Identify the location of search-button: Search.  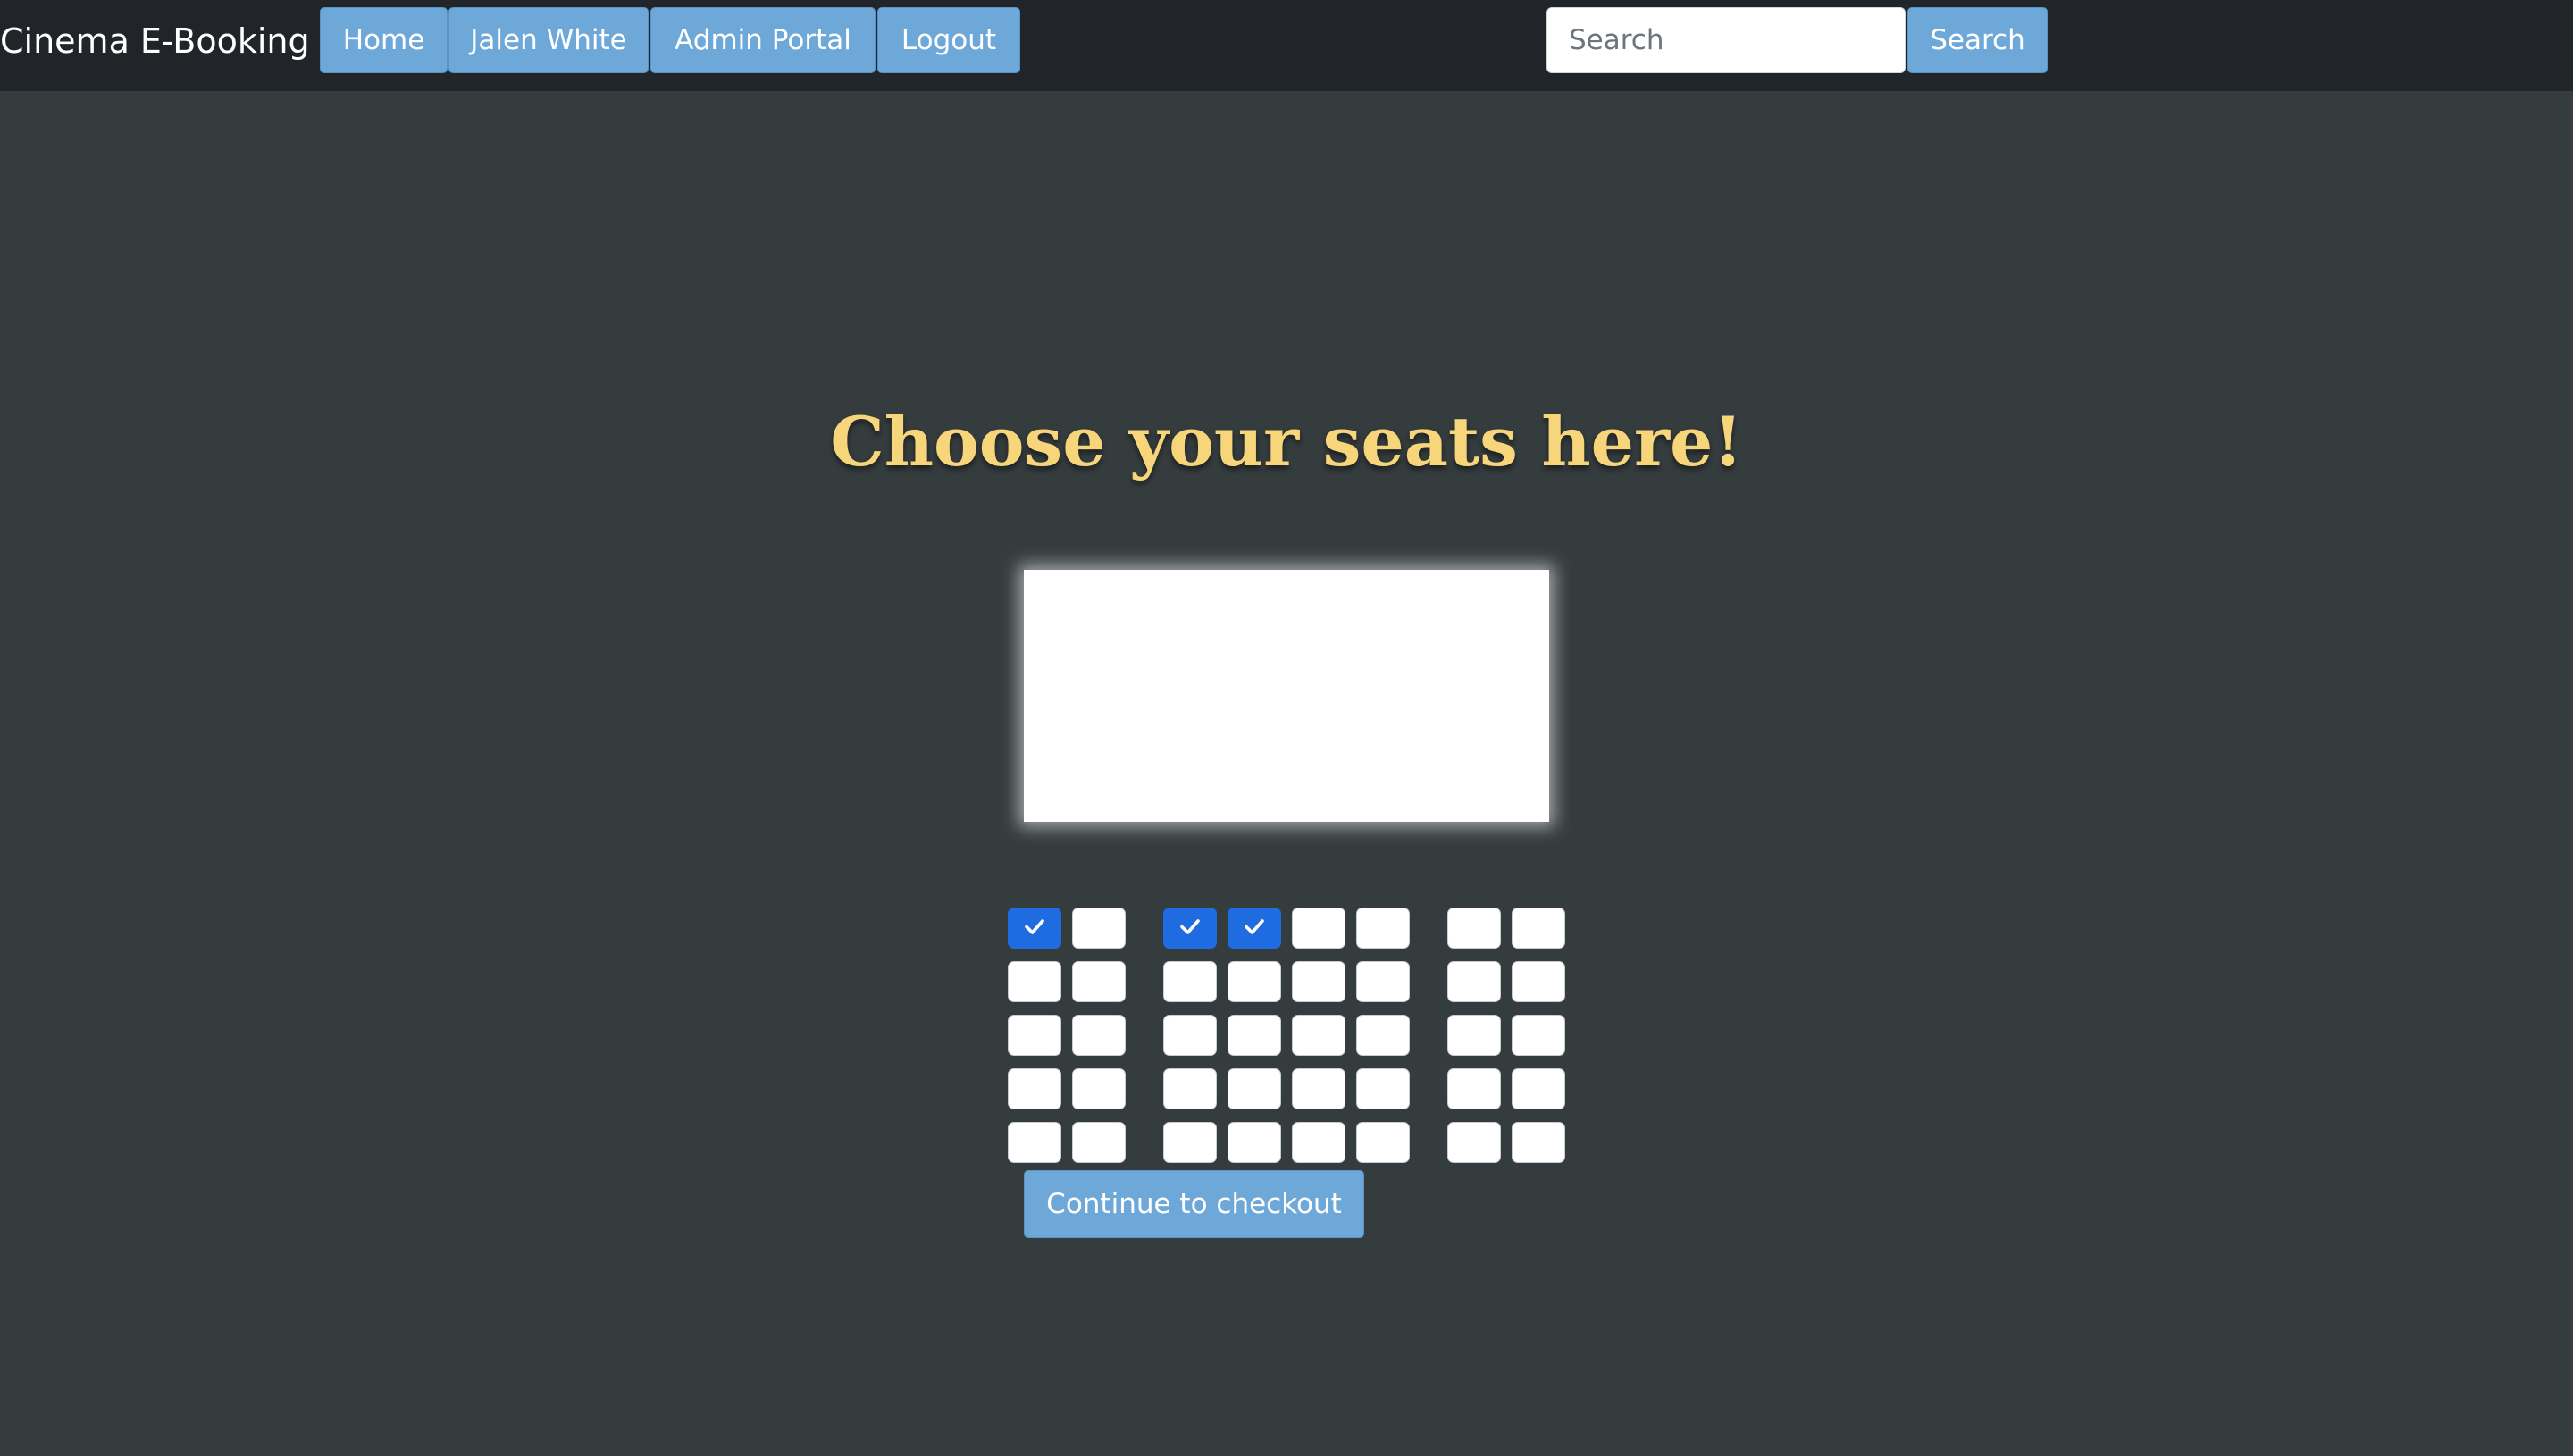
(1977, 40).